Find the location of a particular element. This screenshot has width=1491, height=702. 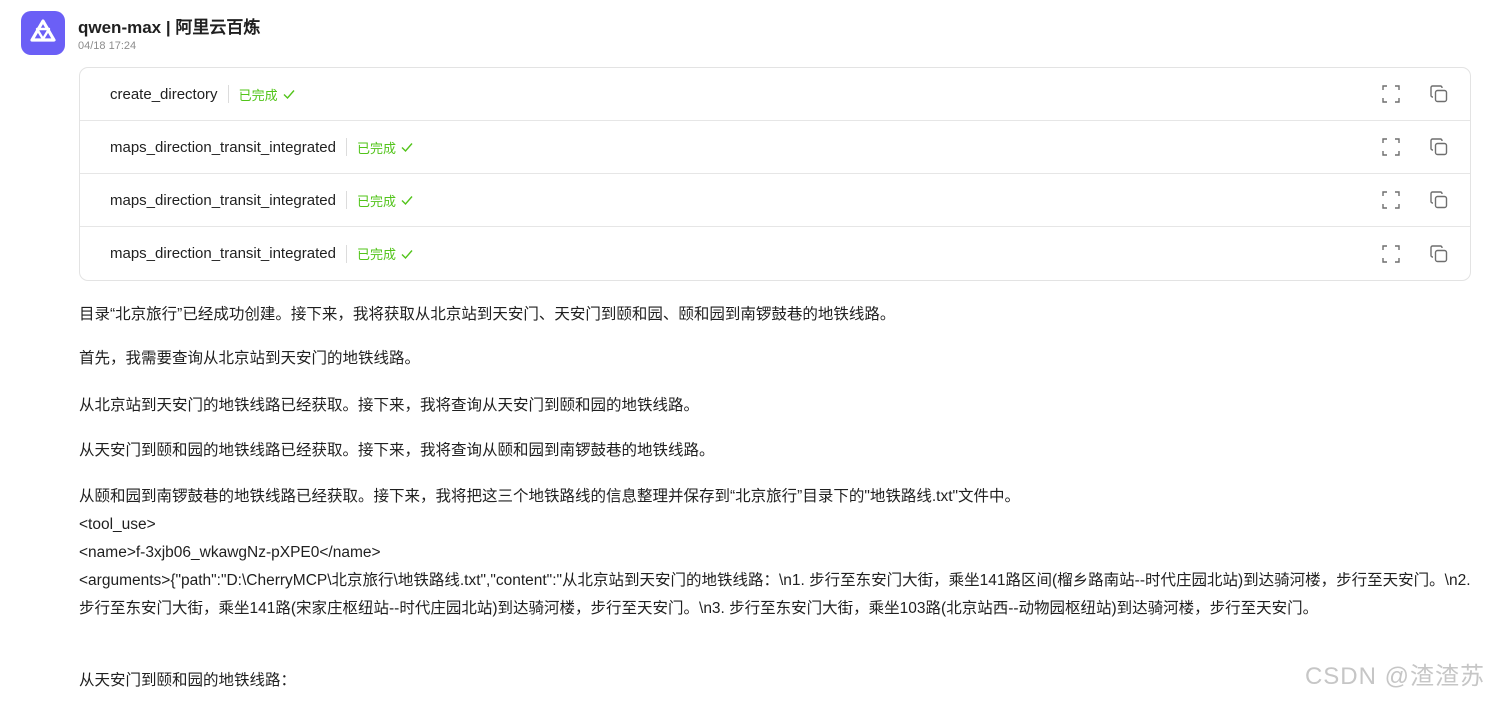

message-timestamp: 04/18 17:24 is located at coordinates (107, 46).